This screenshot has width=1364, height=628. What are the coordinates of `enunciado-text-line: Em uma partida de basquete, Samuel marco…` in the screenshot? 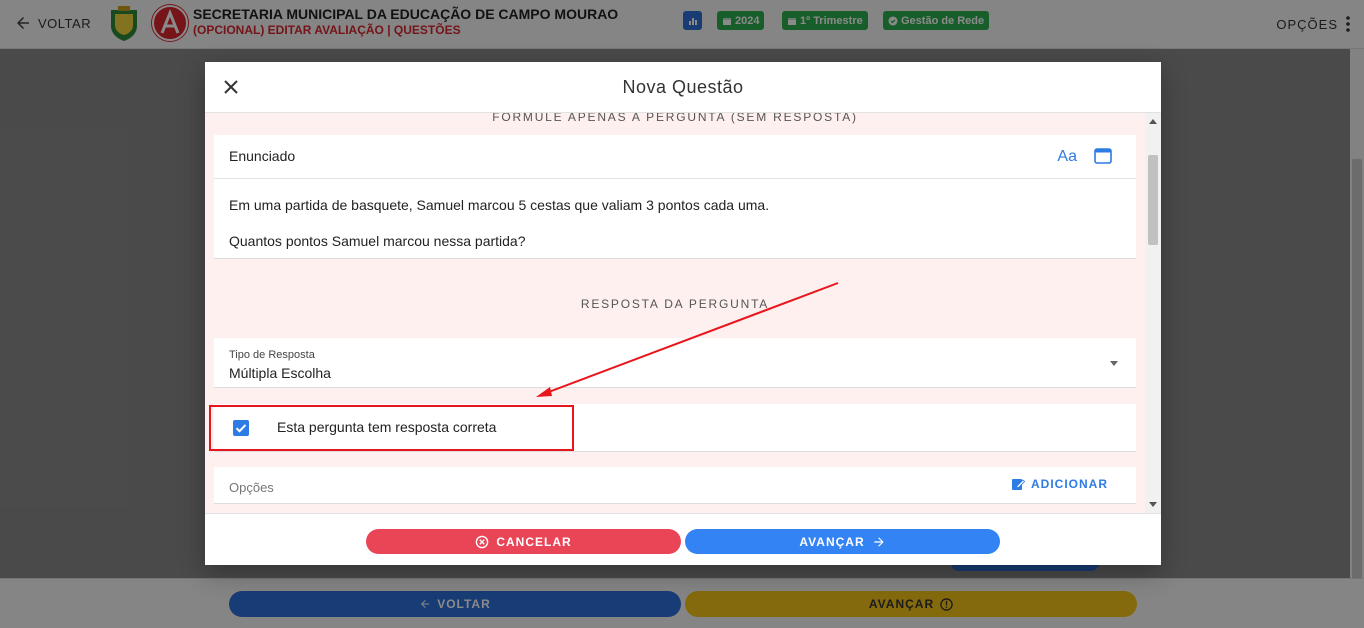 It's located at (499, 205).